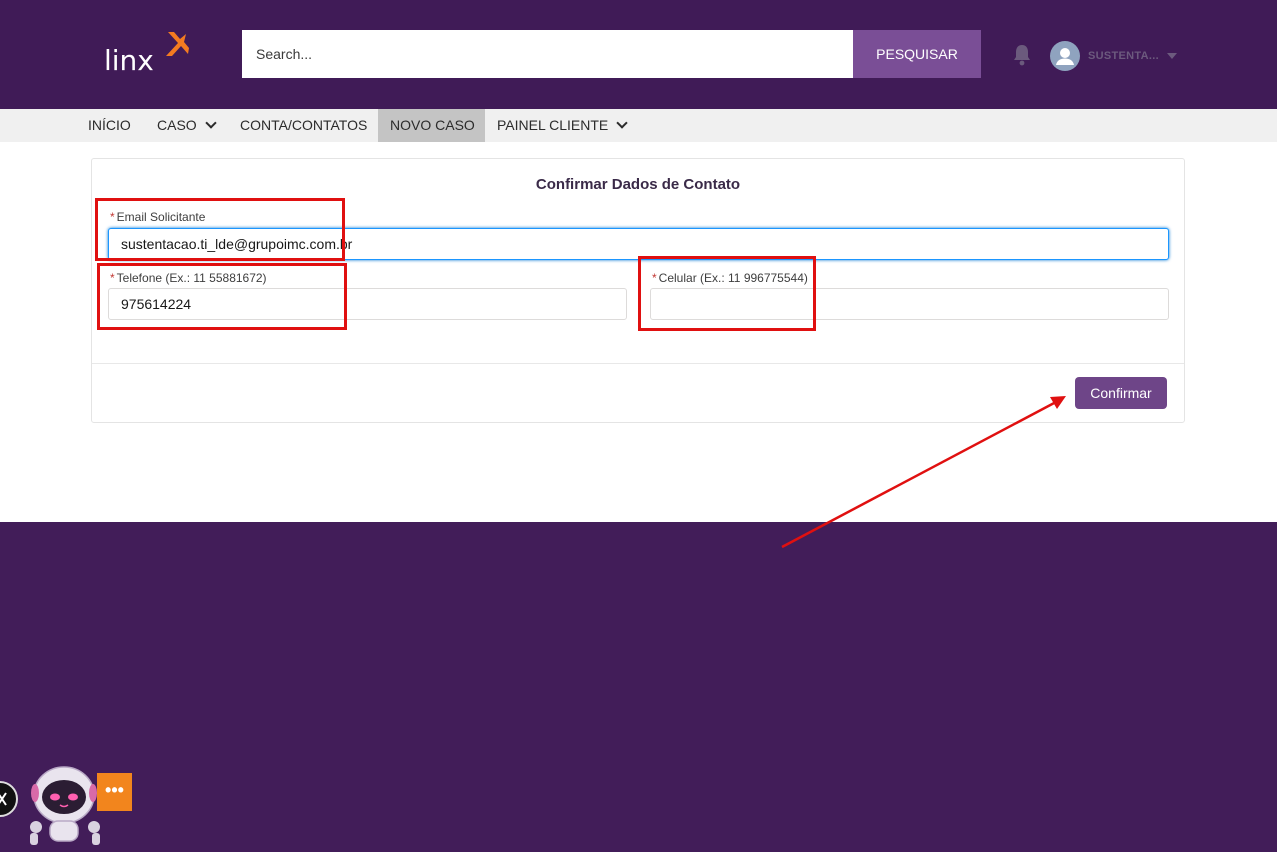 Image resolution: width=1277 pixels, height=852 pixels. I want to click on nav-item-conta-contatos: CONTA/CONTATOS, so click(303, 125).